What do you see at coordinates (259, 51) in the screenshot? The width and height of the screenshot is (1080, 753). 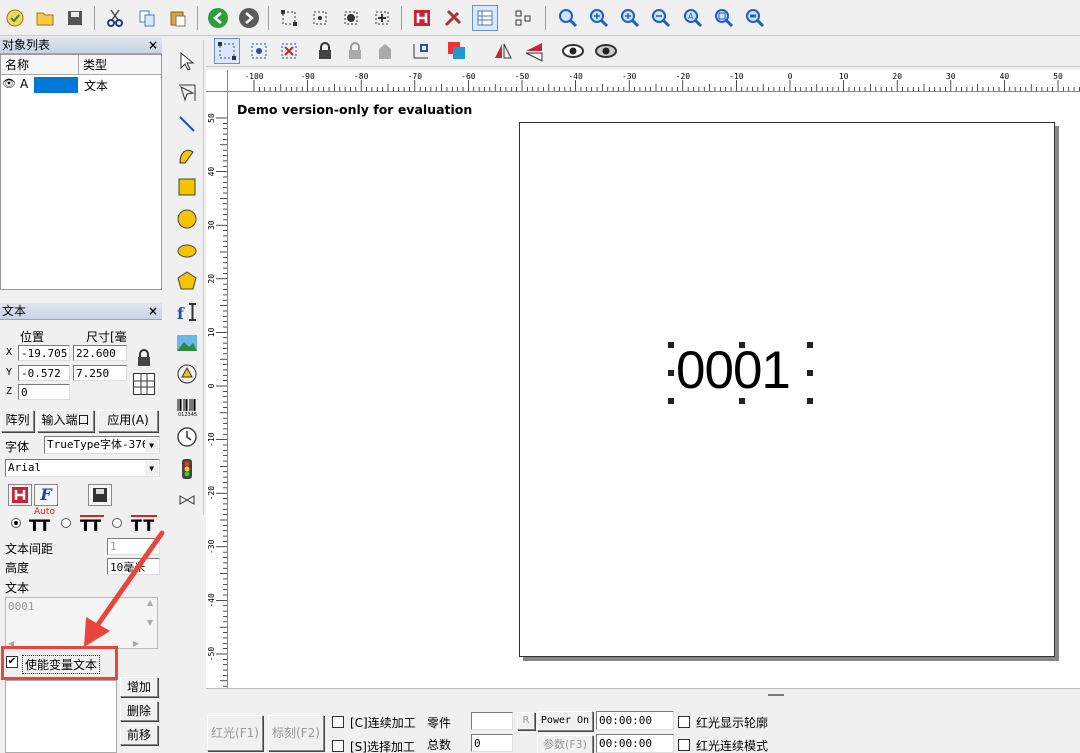 I see `select-group-icon` at bounding box center [259, 51].